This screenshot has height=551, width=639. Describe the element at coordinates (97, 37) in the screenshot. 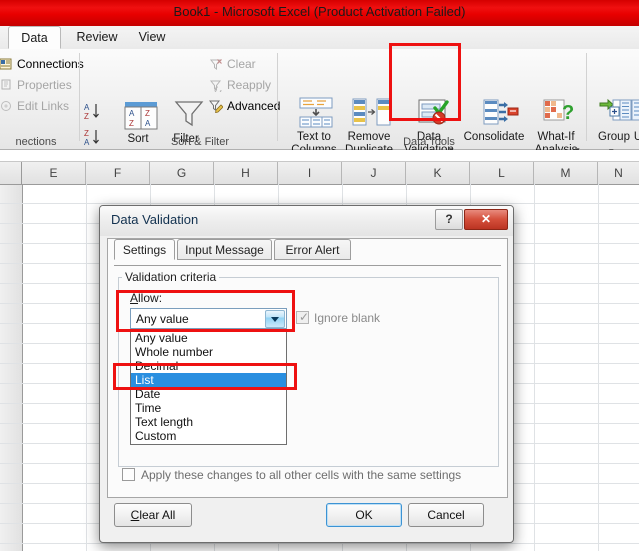

I see `ribbon-tab-review: Review` at that location.